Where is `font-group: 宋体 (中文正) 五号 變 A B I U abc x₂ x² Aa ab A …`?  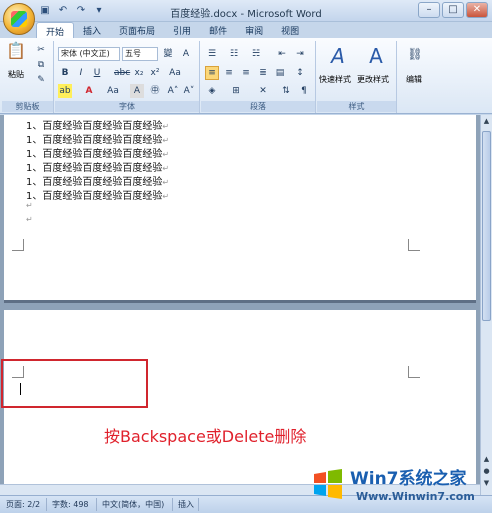 font-group: 宋体 (中文正) 五号 變 A B I U abc x₂ x² Aa ab A … is located at coordinates (127, 77).